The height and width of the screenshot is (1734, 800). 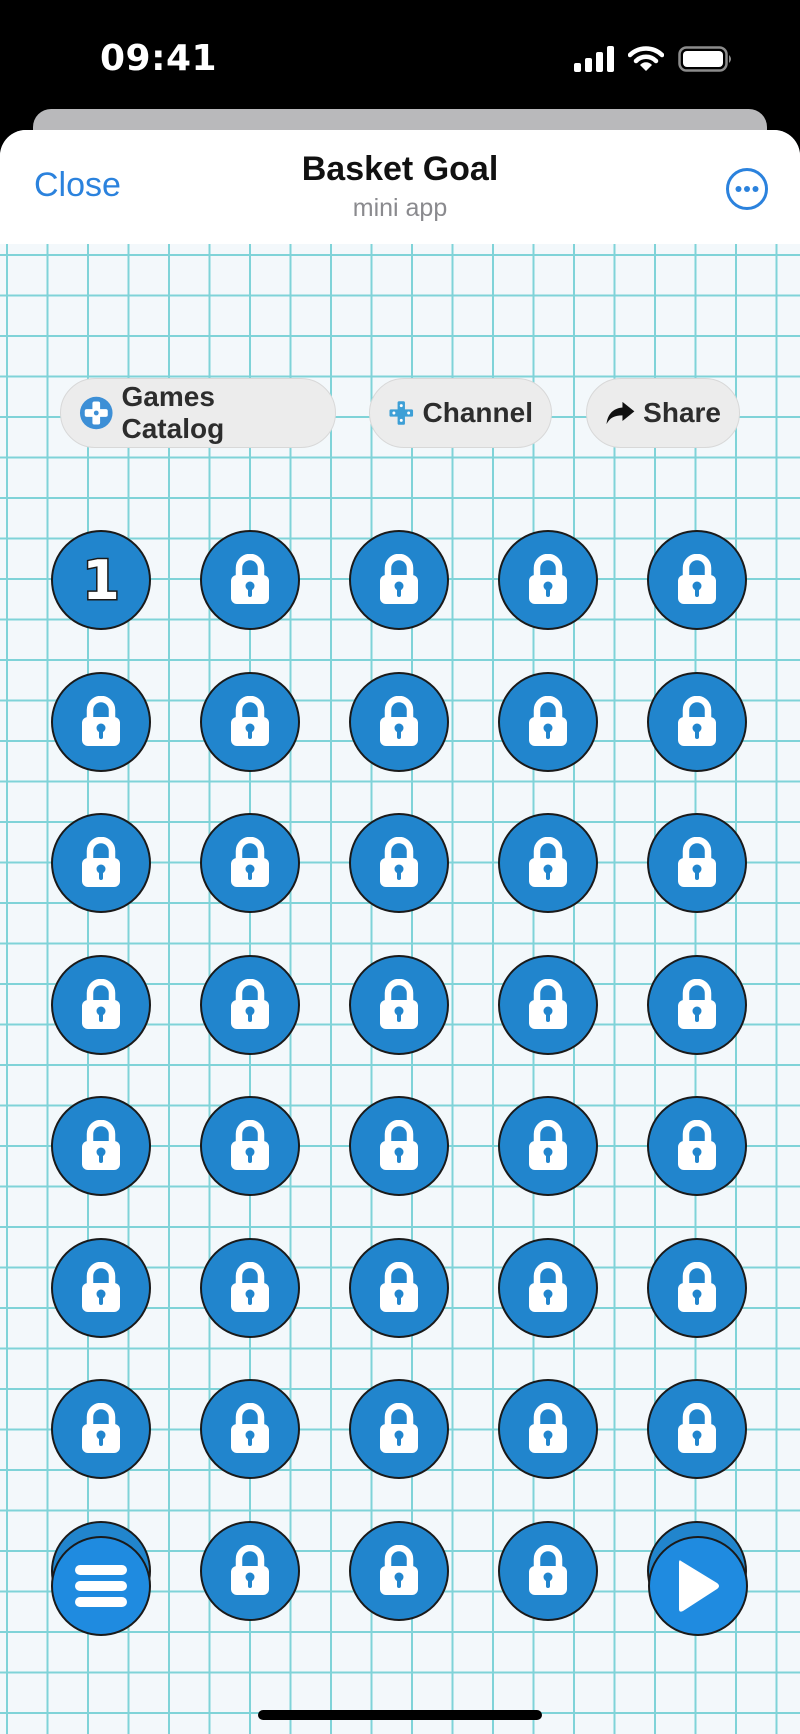 What do you see at coordinates (400, 208) in the screenshot?
I see `app-subtitle: mini app` at bounding box center [400, 208].